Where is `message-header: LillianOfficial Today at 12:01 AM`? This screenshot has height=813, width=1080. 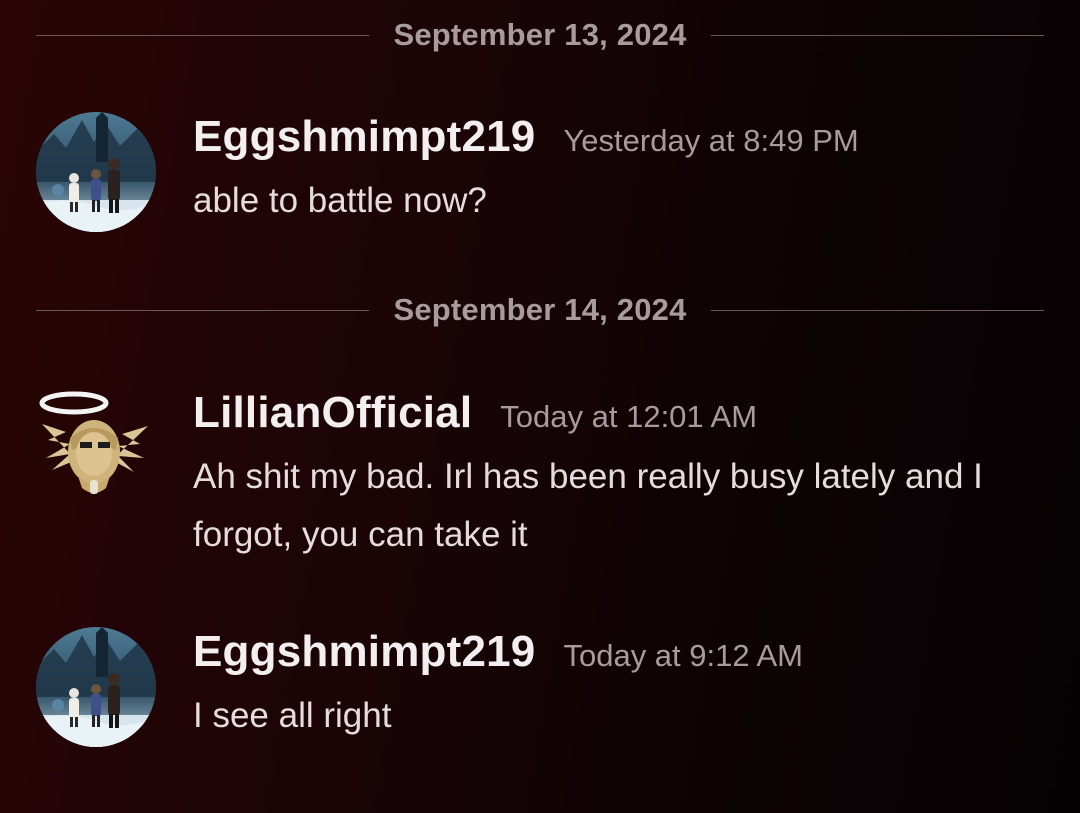 message-header: LillianOfficial Today at 12:01 AM is located at coordinates (618, 418).